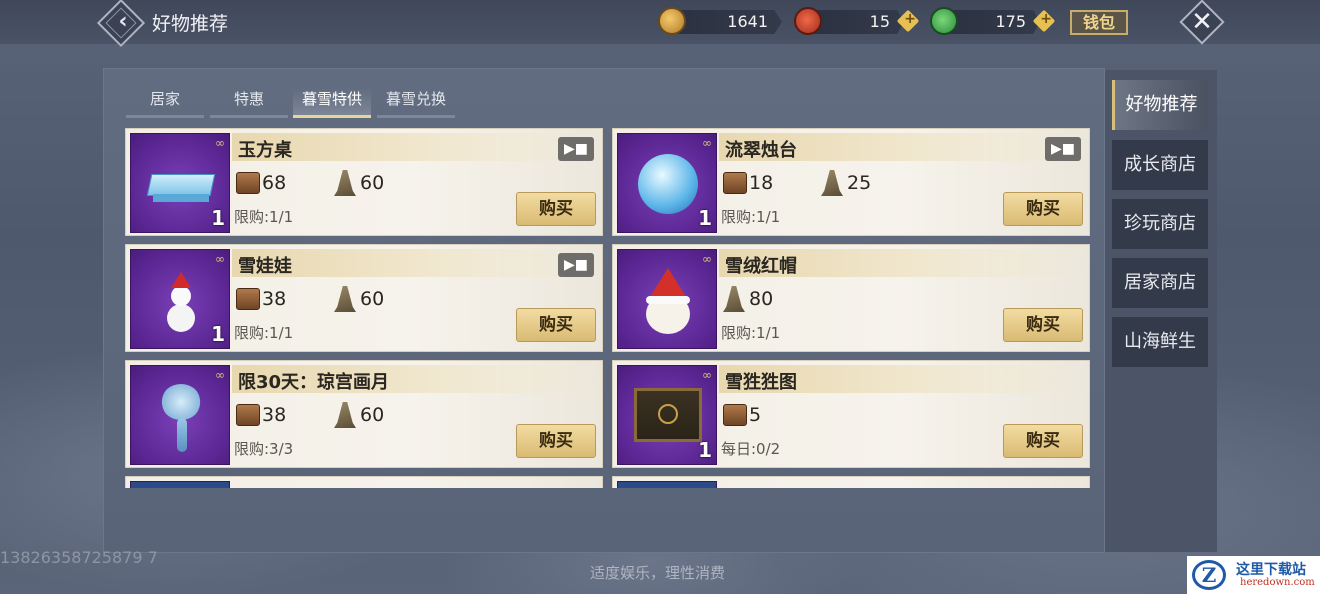  I want to click on side-tab-home-shop: 居家商店, so click(1160, 283).